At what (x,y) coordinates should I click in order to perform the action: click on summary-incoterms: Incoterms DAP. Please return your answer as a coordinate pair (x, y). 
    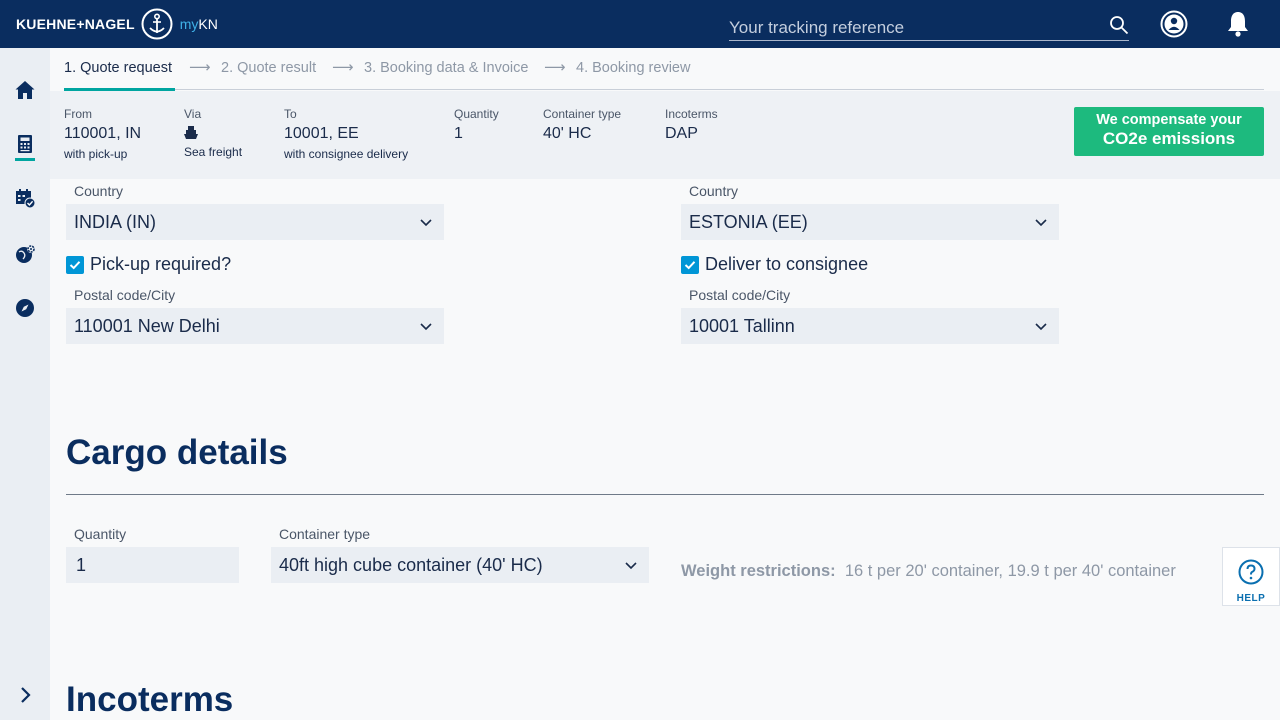
    Looking at the image, I should click on (691, 125).